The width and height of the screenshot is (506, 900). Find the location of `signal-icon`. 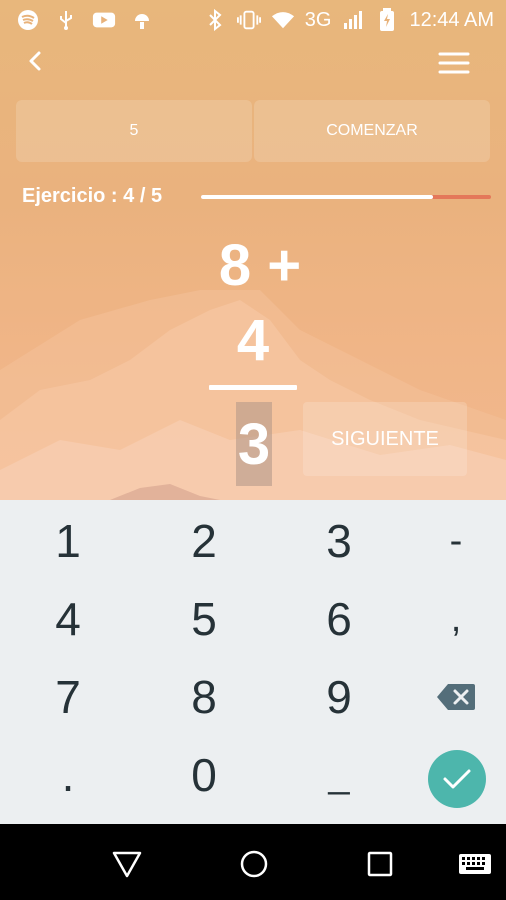

signal-icon is located at coordinates (353, 20).